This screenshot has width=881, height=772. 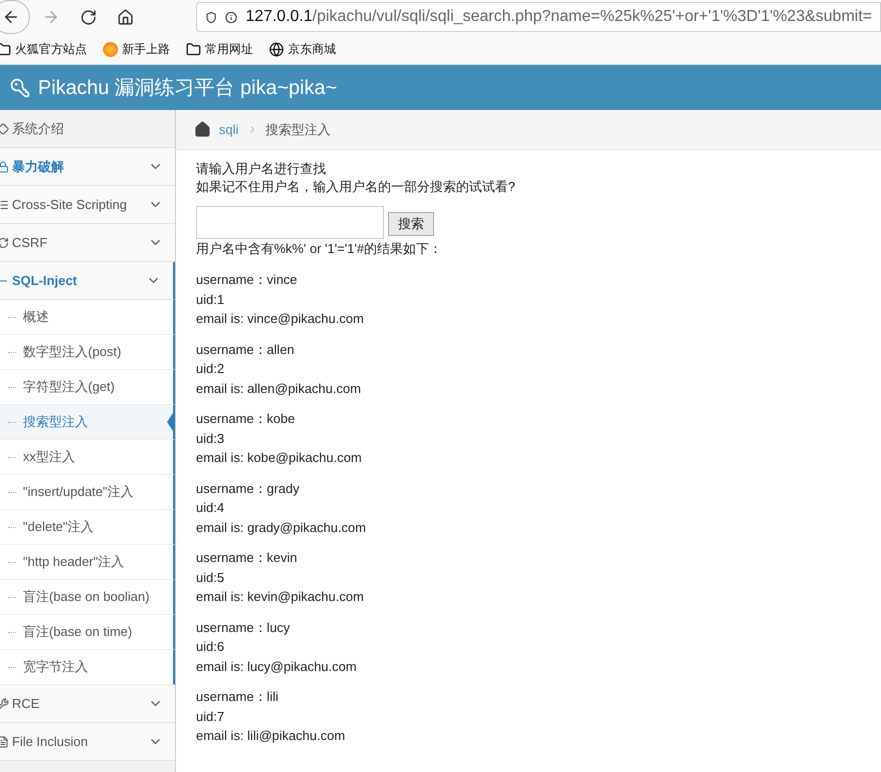 I want to click on bookmark-item: 新手上路, so click(x=136, y=49).